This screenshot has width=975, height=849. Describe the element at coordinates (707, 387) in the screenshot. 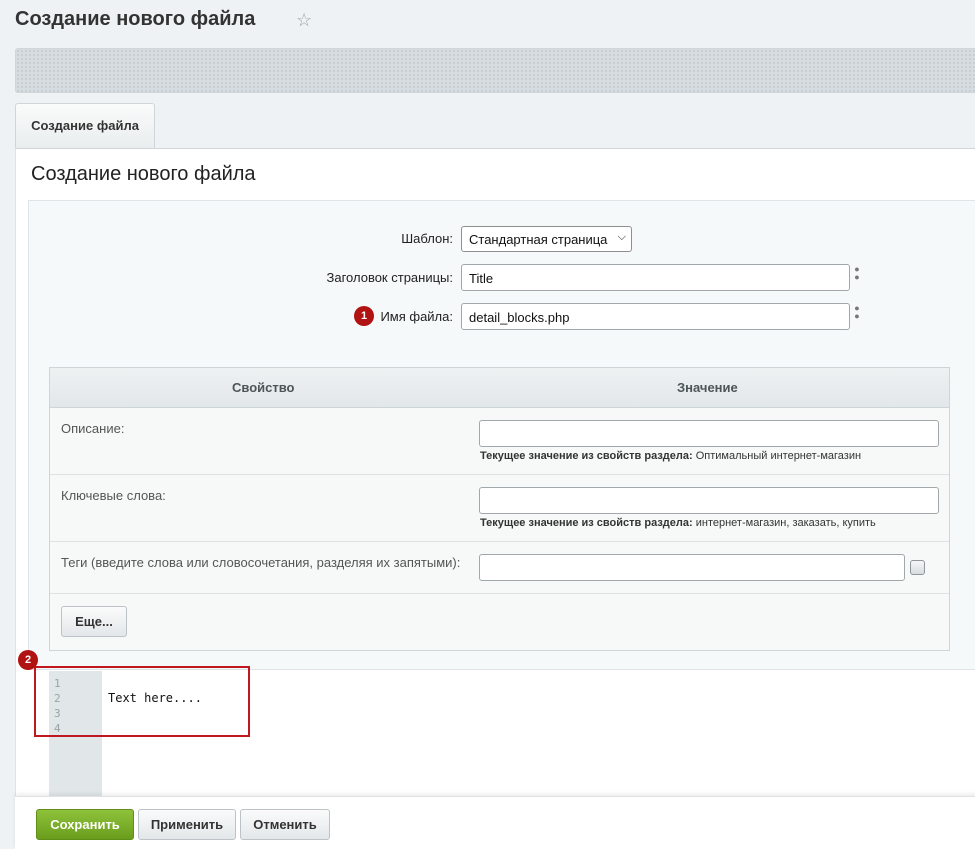

I see `column-header-value: Значение` at that location.